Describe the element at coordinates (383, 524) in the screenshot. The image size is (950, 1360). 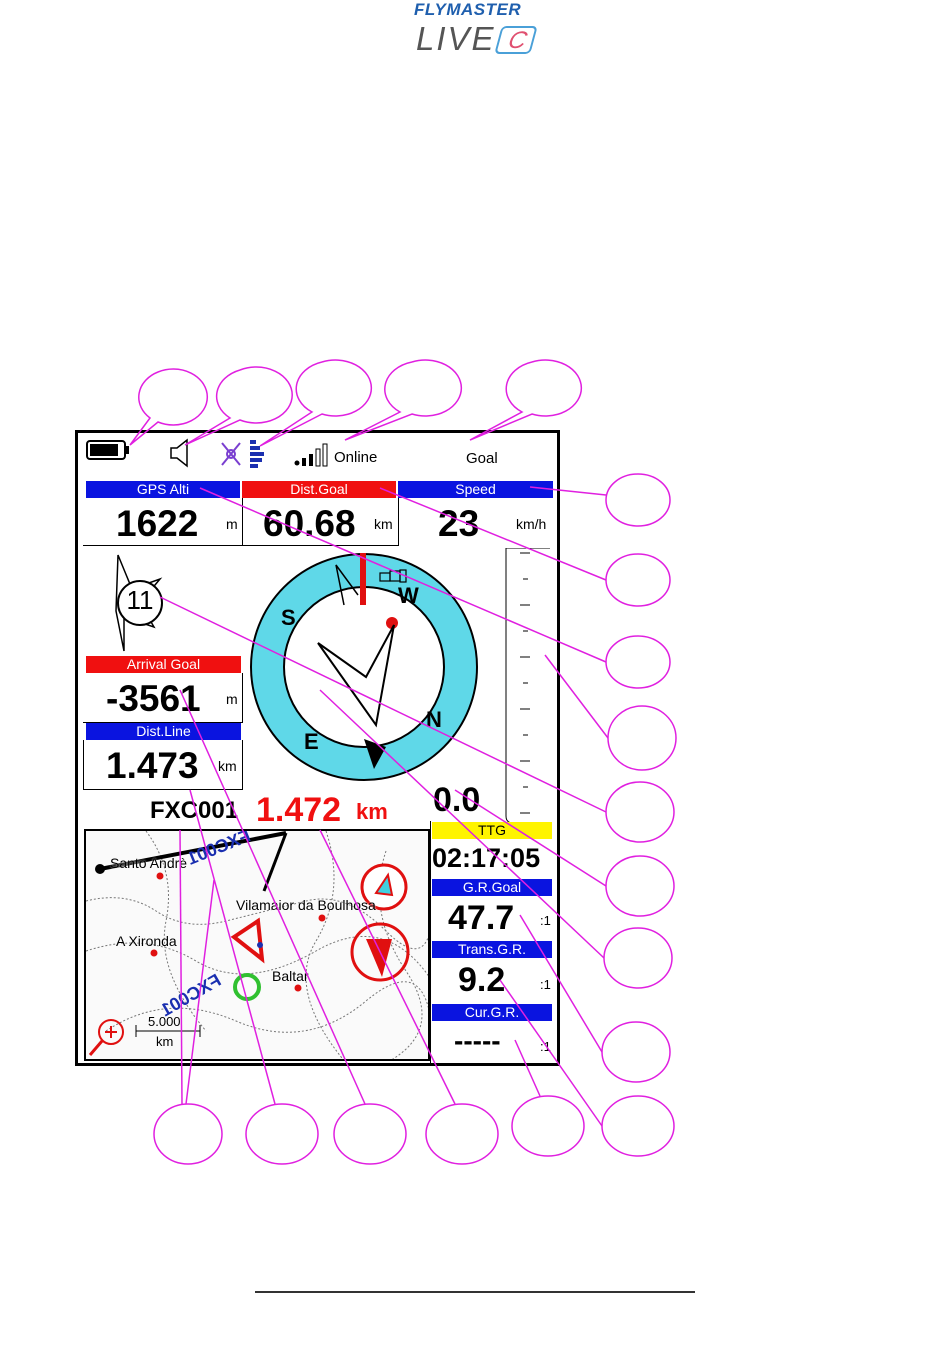
I see `dist-goal-unit: km` at that location.